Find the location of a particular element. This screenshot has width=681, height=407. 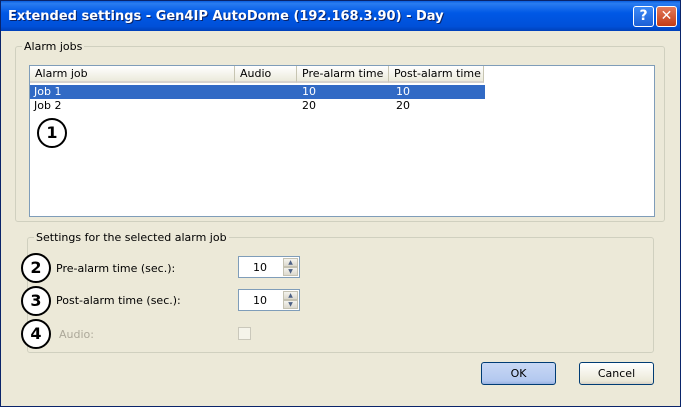

audio-checkbox is located at coordinates (244, 333).